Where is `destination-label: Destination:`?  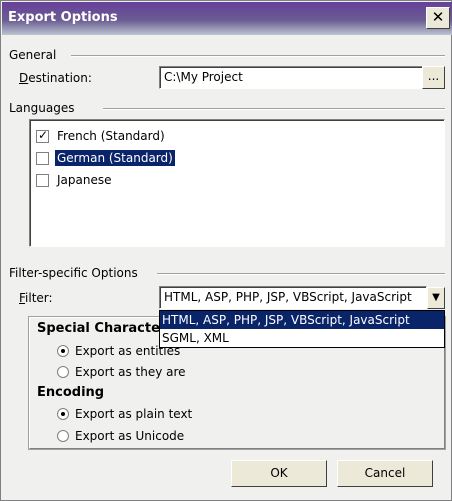 destination-label: Destination: is located at coordinates (55, 78).